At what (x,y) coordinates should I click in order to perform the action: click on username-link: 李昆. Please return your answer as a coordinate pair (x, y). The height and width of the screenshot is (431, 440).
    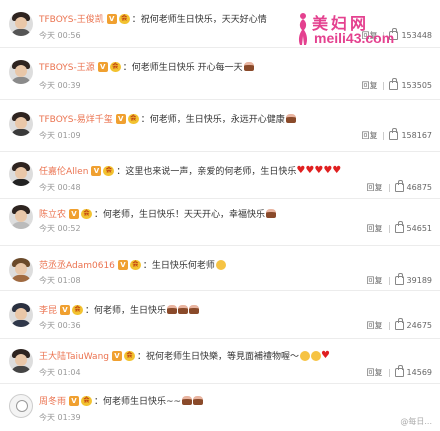
    Looking at the image, I should click on (48, 309).